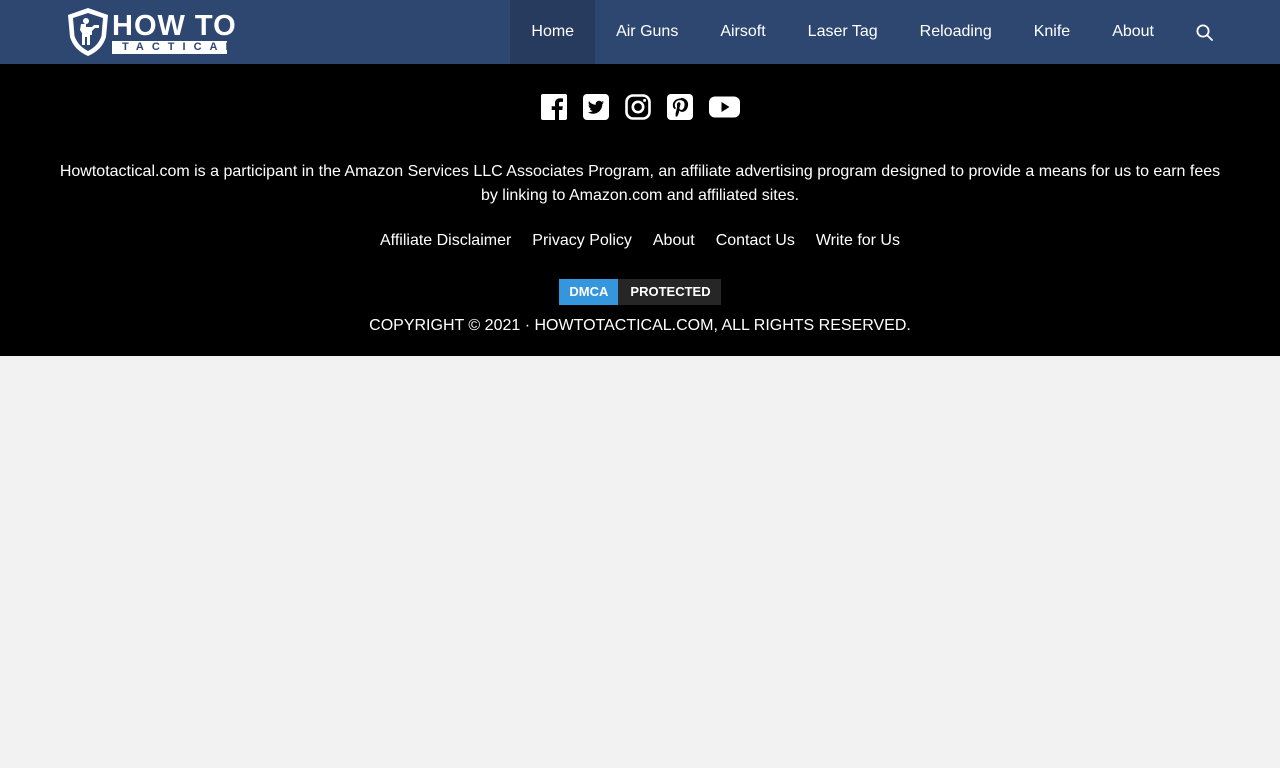 This screenshot has height=768, width=1280. What do you see at coordinates (637, 107) in the screenshot?
I see `instagram-icon` at bounding box center [637, 107].